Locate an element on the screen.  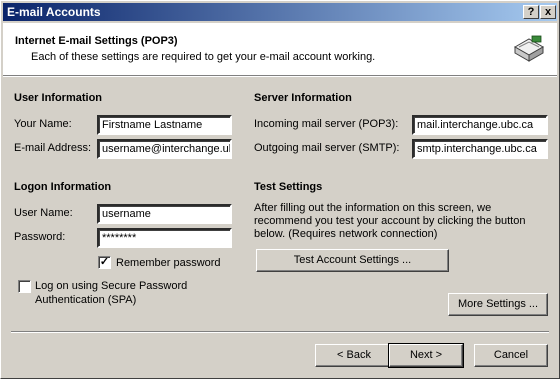
window-title: E-mail Accounts is located at coordinates (54, 12).